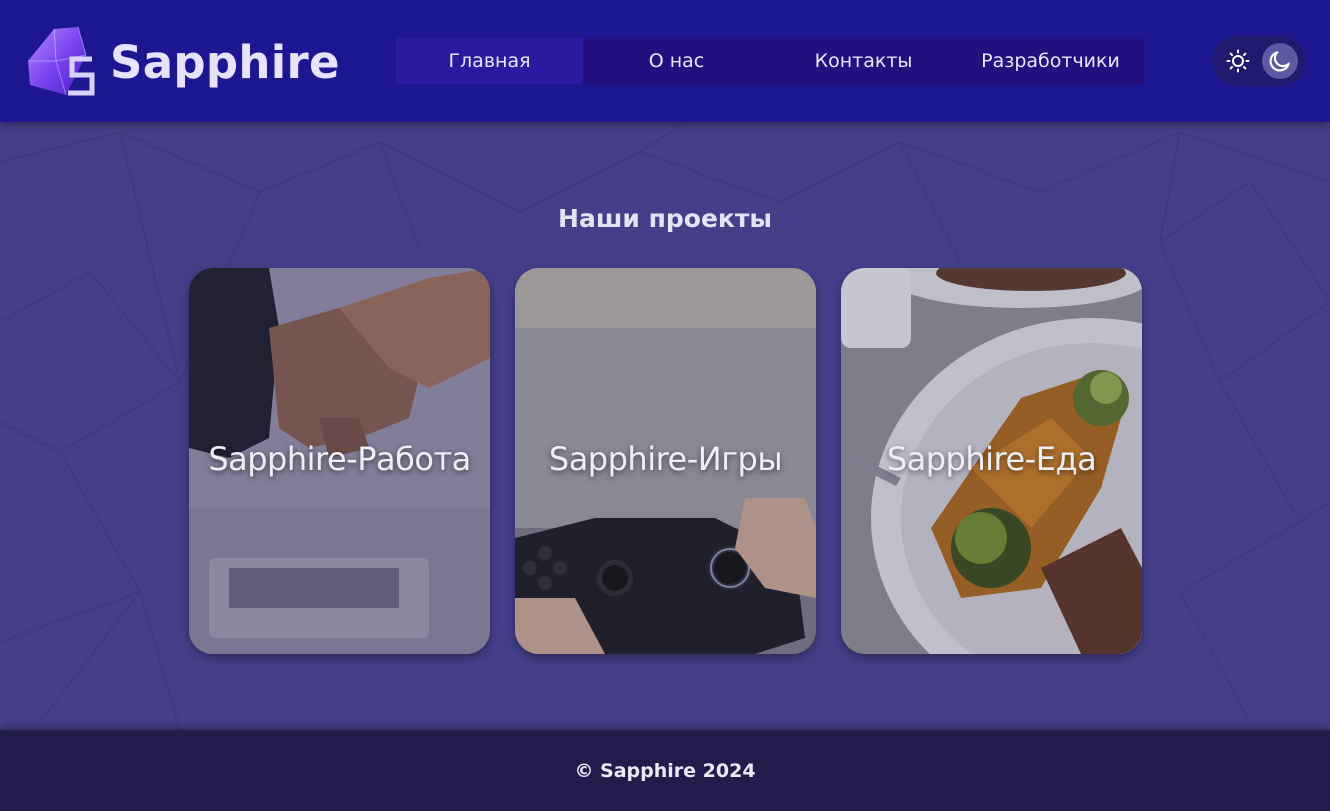  What do you see at coordinates (1050, 61) in the screenshot?
I see `nav-item-developers: Разработчики` at bounding box center [1050, 61].